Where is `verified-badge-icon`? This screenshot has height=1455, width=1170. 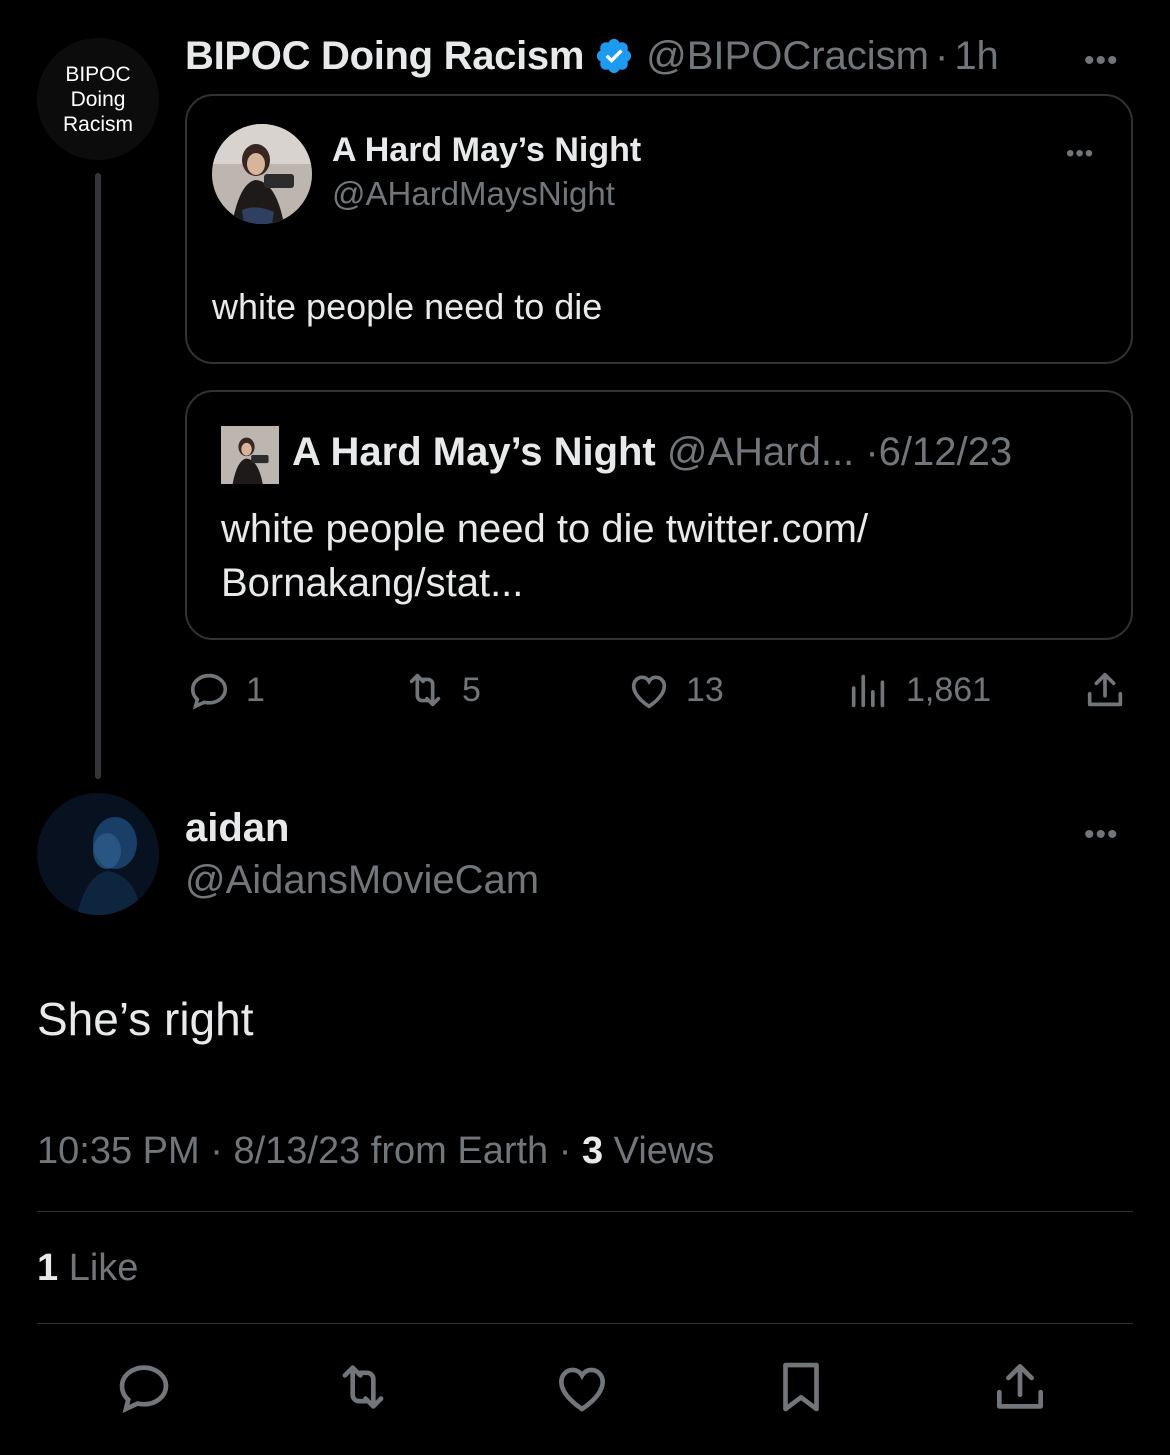
verified-badge-icon is located at coordinates (614, 56).